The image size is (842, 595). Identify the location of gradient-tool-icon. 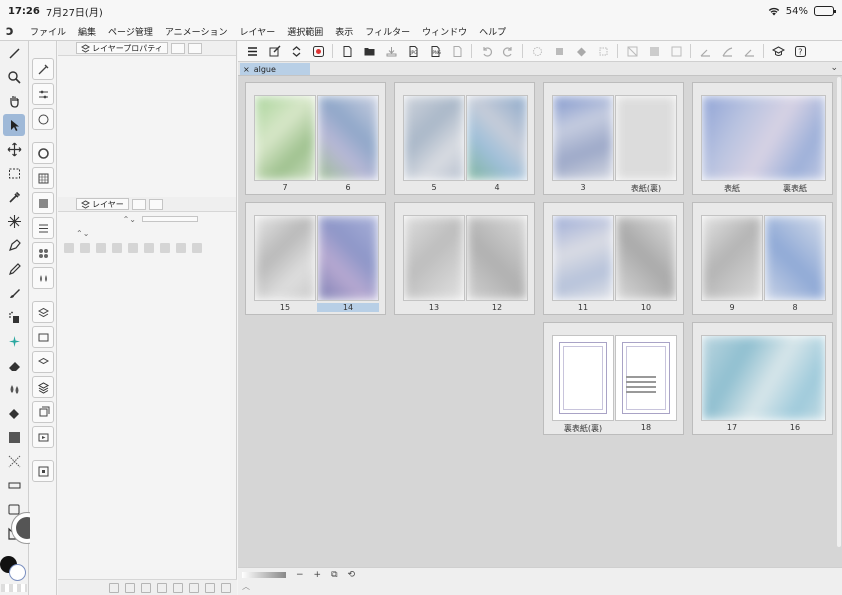
(14, 437).